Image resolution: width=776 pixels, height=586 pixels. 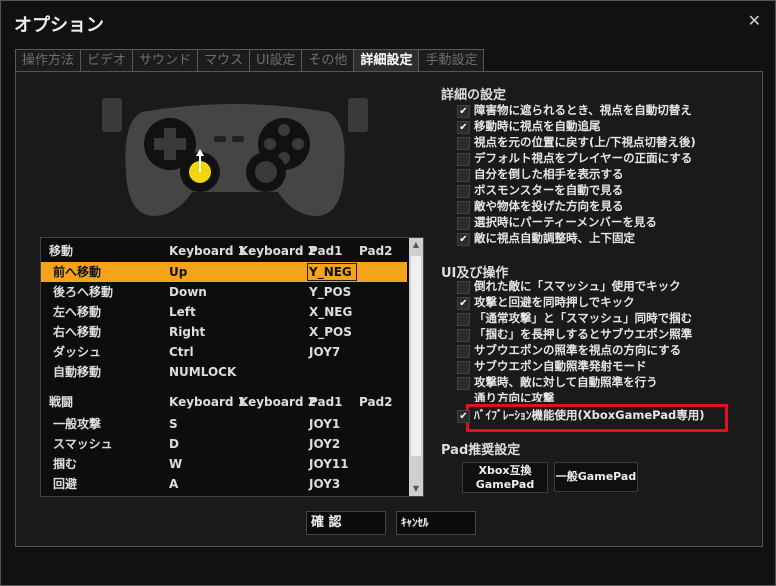 I want to click on detail-section-title: 詳細の設定, so click(x=474, y=95).